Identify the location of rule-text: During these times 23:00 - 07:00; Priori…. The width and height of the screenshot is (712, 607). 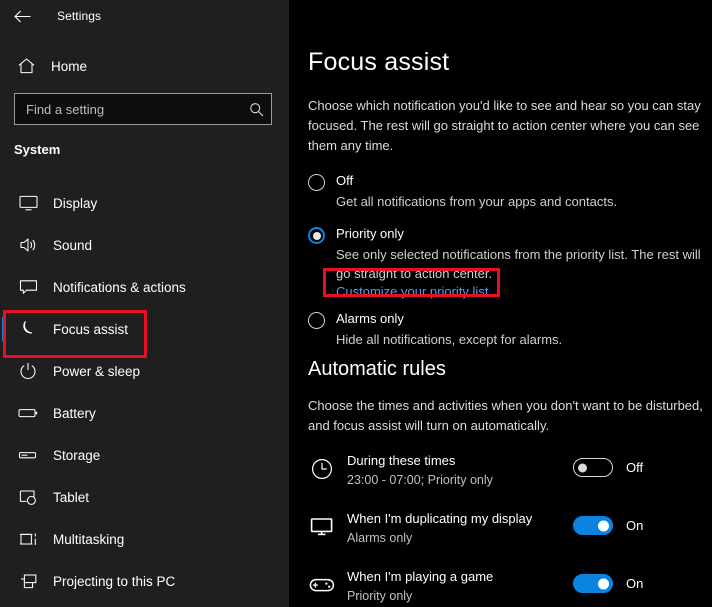
(420, 470).